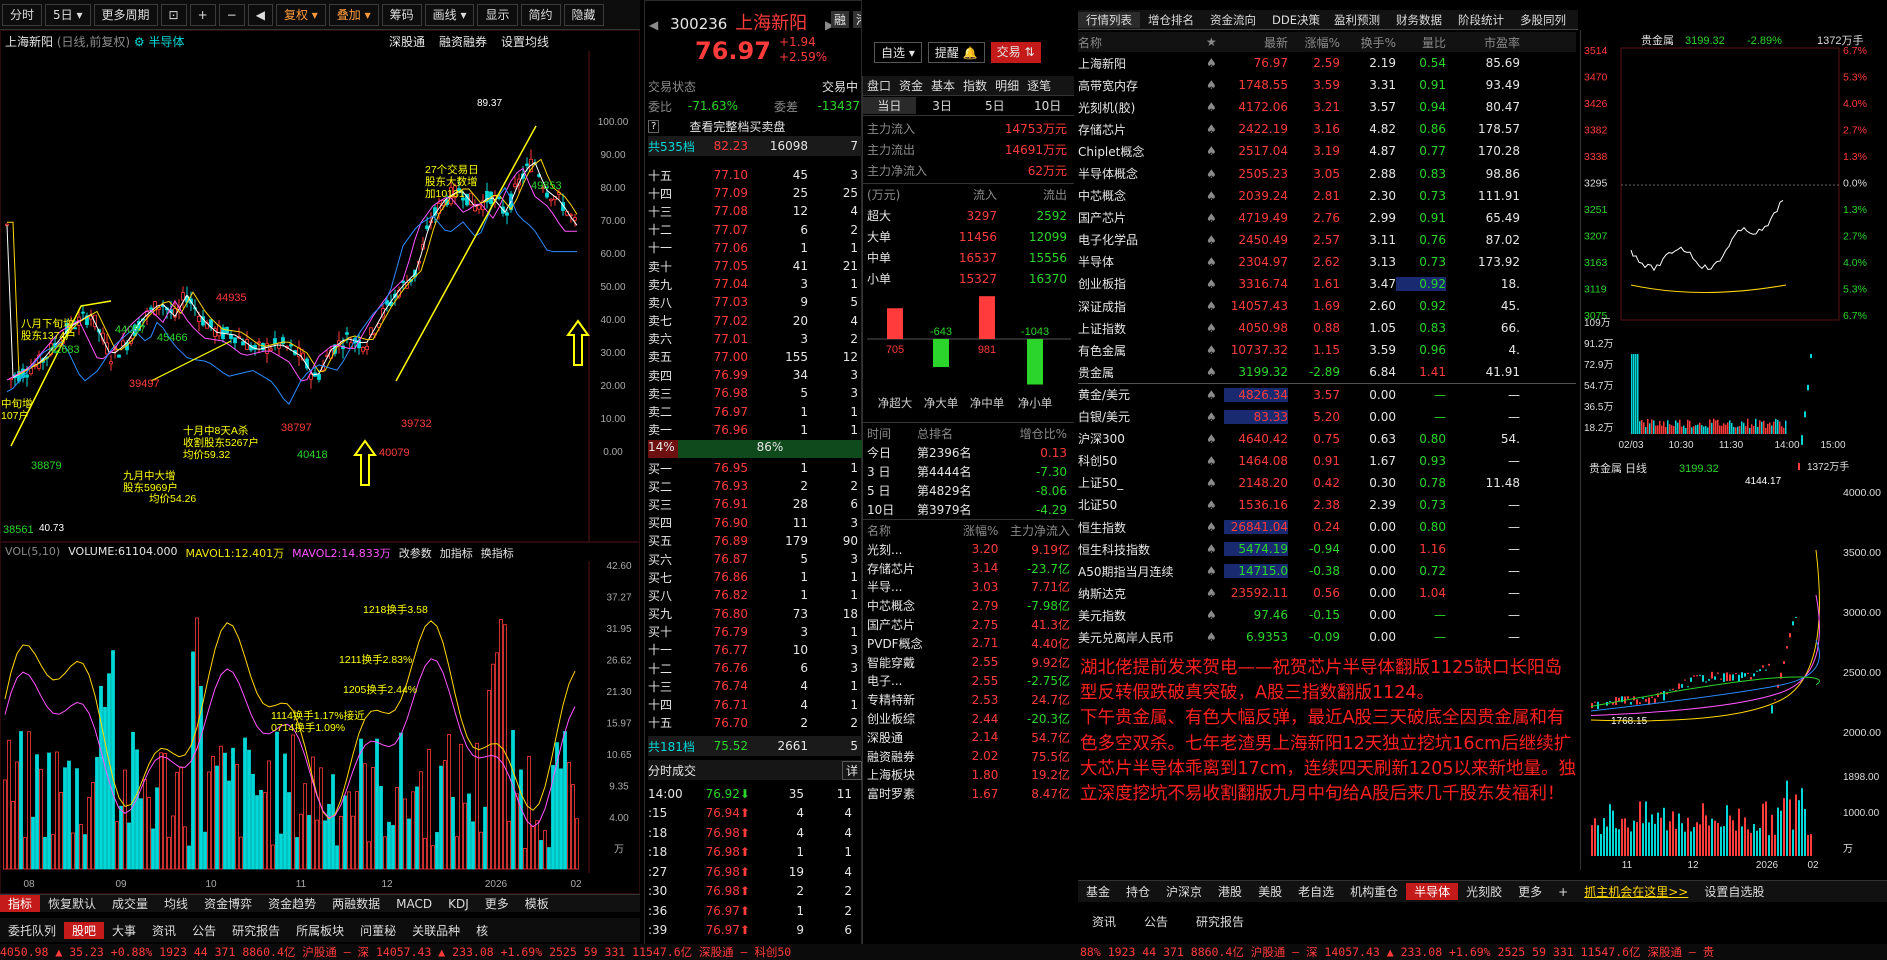 The width and height of the screenshot is (1887, 960). I want to click on list-row: 国产芯片 ♠ 4719.49 2.76 2.99 0.91 65.49, so click(1327, 218).